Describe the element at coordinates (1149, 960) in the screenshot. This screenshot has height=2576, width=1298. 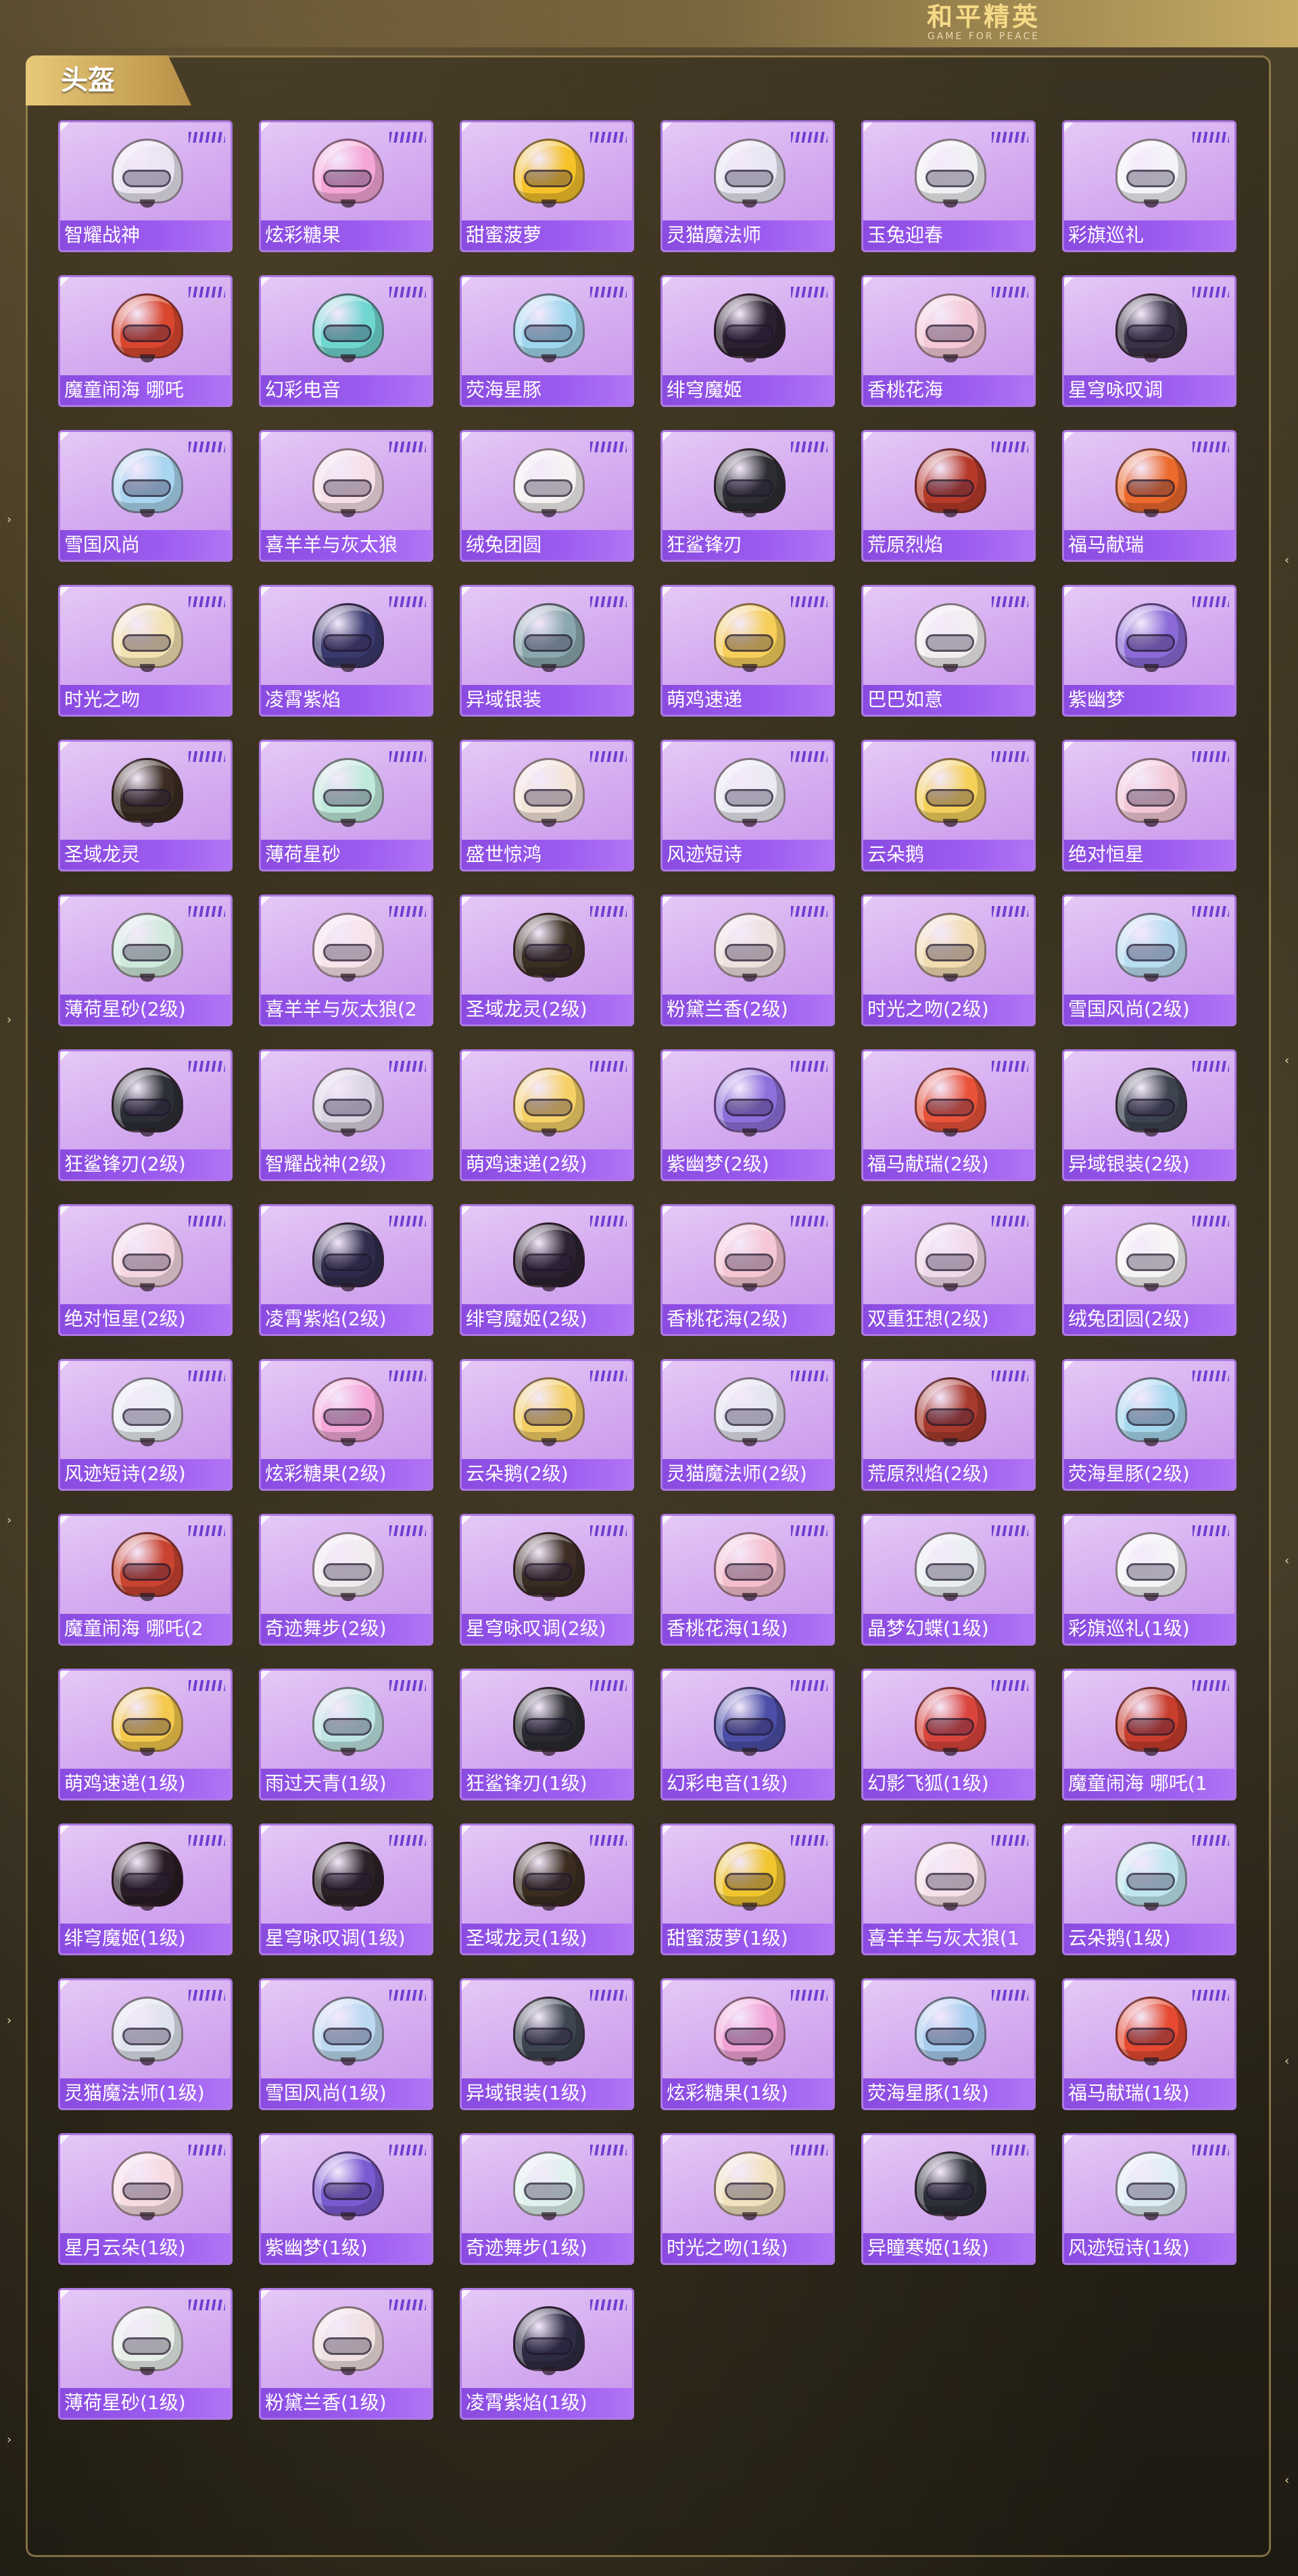
I see `helmet-card: 雪国风尚(2级)` at that location.